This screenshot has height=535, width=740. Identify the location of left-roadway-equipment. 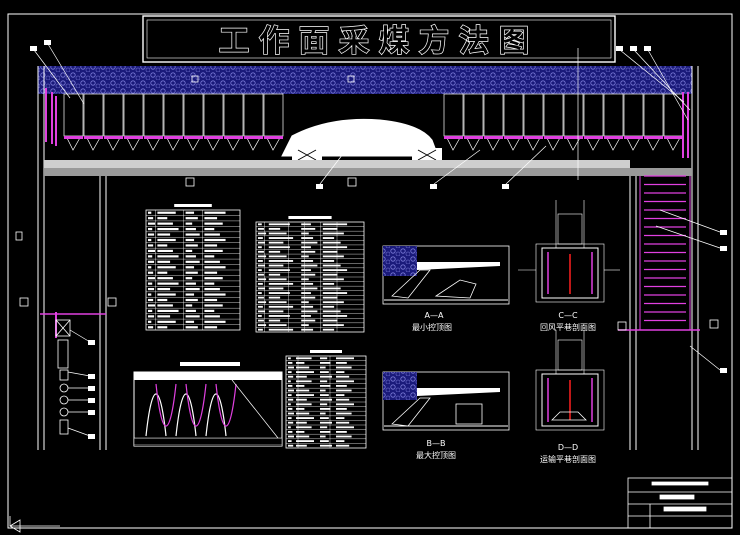
(63, 377).